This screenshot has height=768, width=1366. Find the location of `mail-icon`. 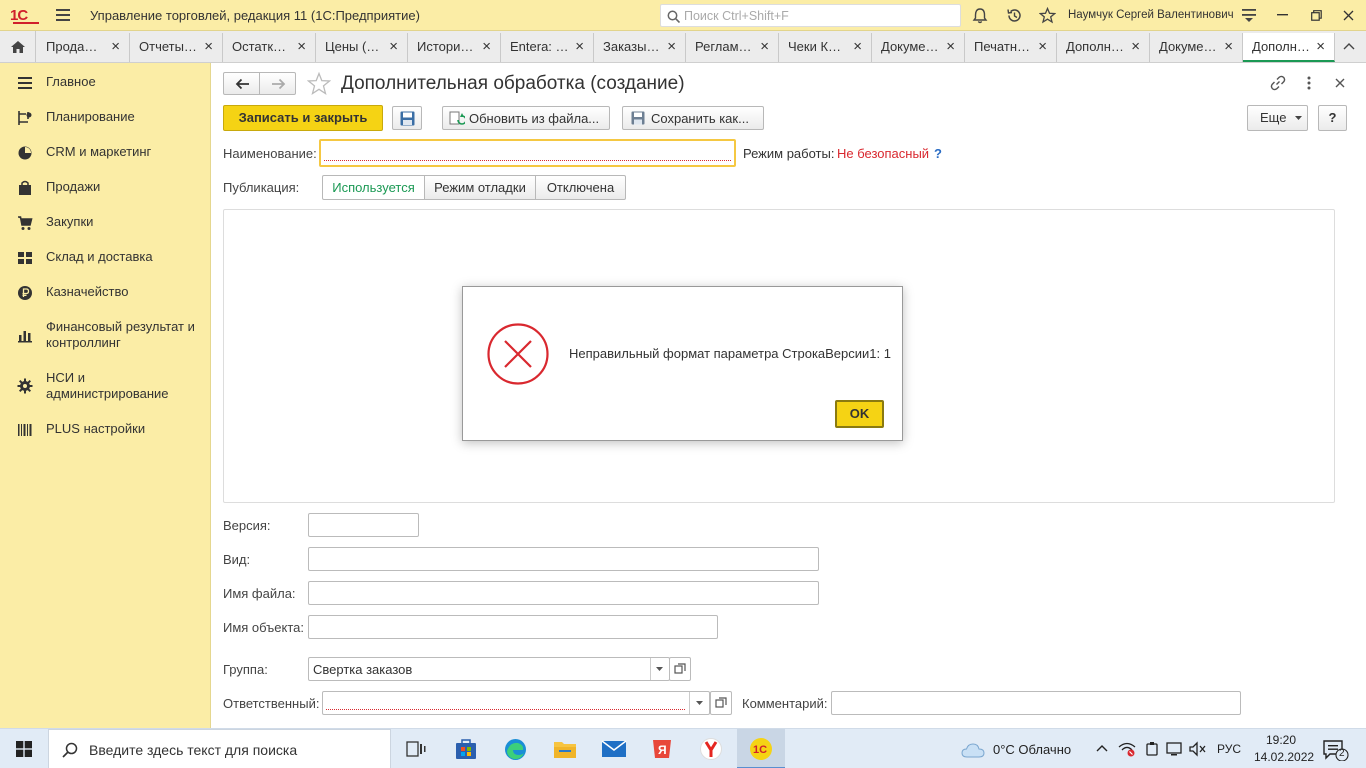

mail-icon is located at coordinates (614, 749).